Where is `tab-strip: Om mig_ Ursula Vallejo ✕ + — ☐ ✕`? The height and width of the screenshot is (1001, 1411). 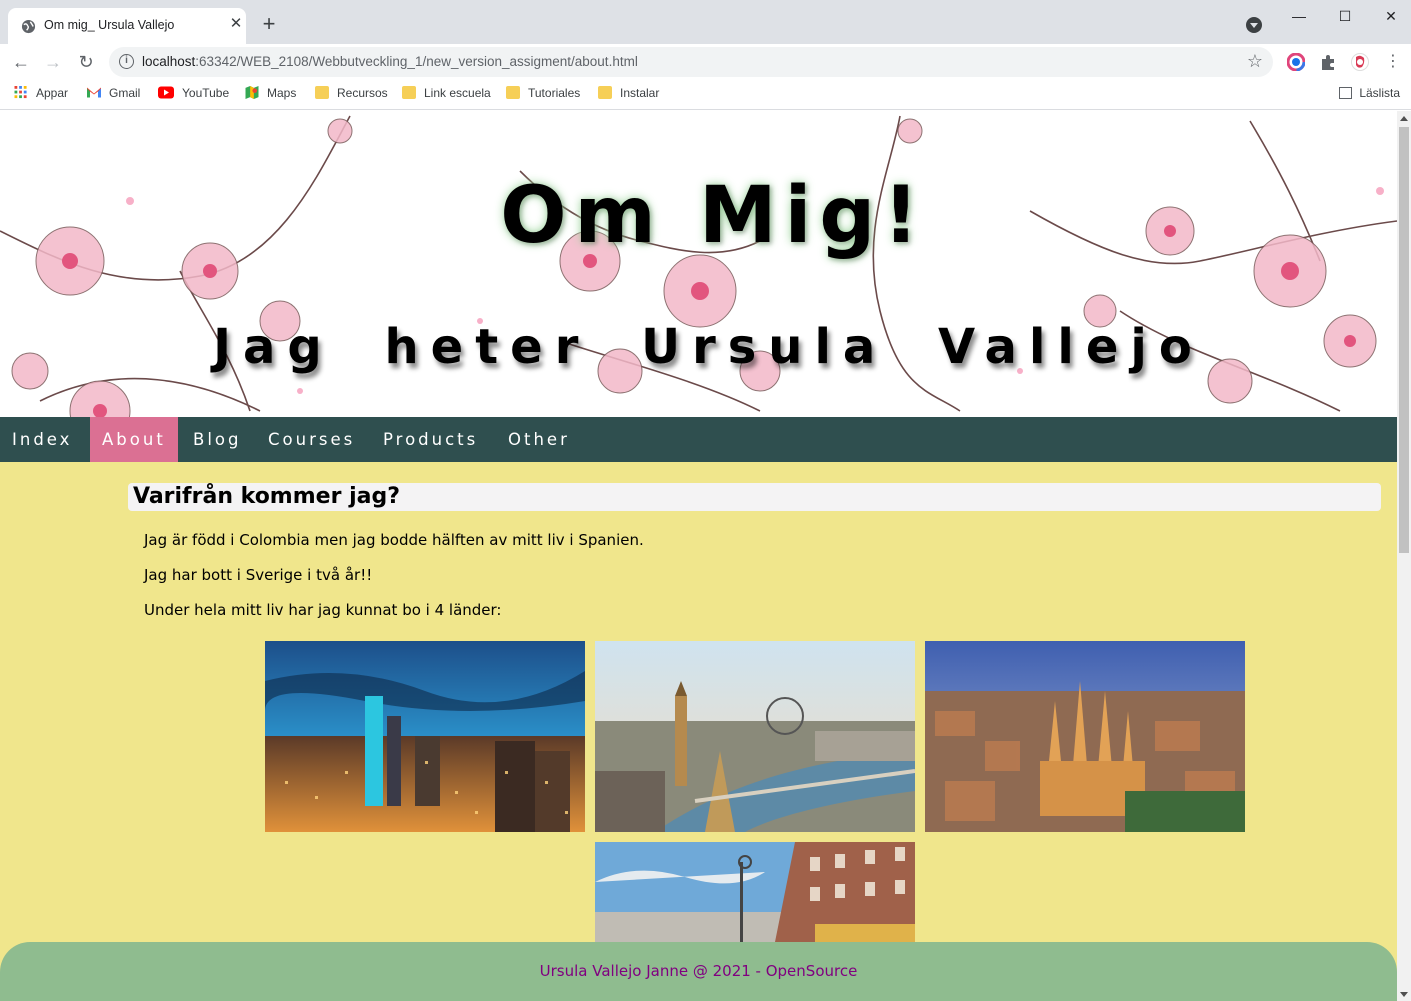 tab-strip: Om mig_ Ursula Vallejo ✕ + — ☐ ✕ is located at coordinates (705, 22).